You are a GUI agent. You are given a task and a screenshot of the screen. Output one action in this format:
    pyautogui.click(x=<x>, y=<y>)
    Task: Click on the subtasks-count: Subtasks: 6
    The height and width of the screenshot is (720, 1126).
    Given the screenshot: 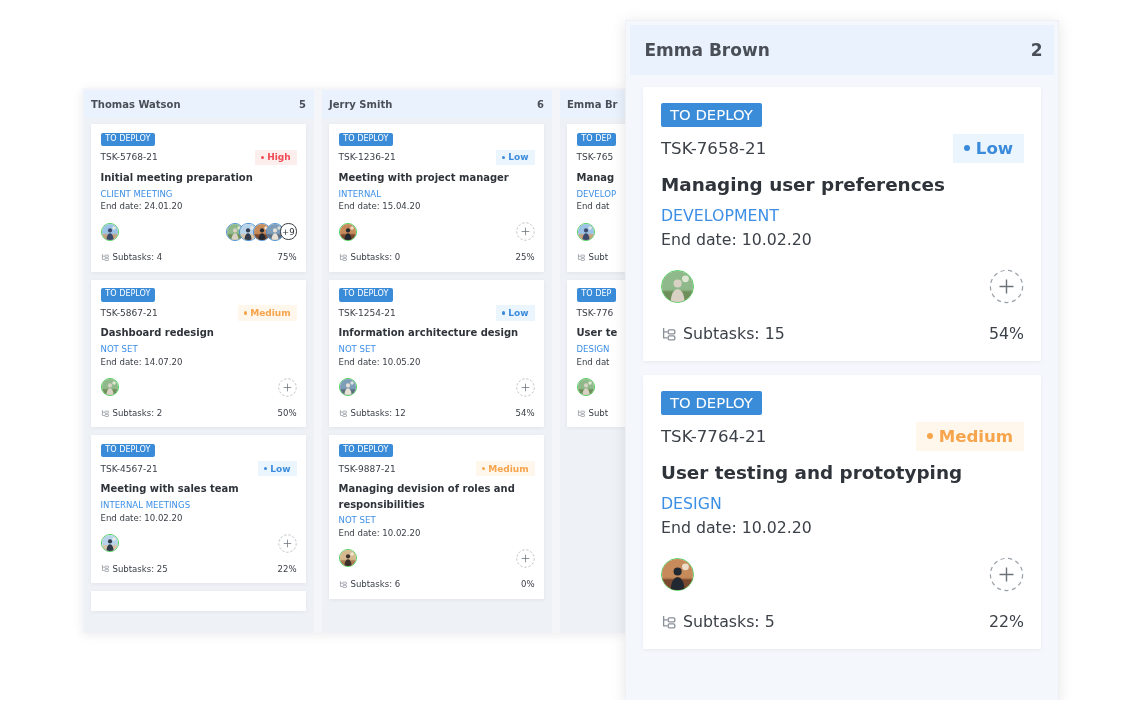 What is the action you would take?
    pyautogui.click(x=375, y=584)
    